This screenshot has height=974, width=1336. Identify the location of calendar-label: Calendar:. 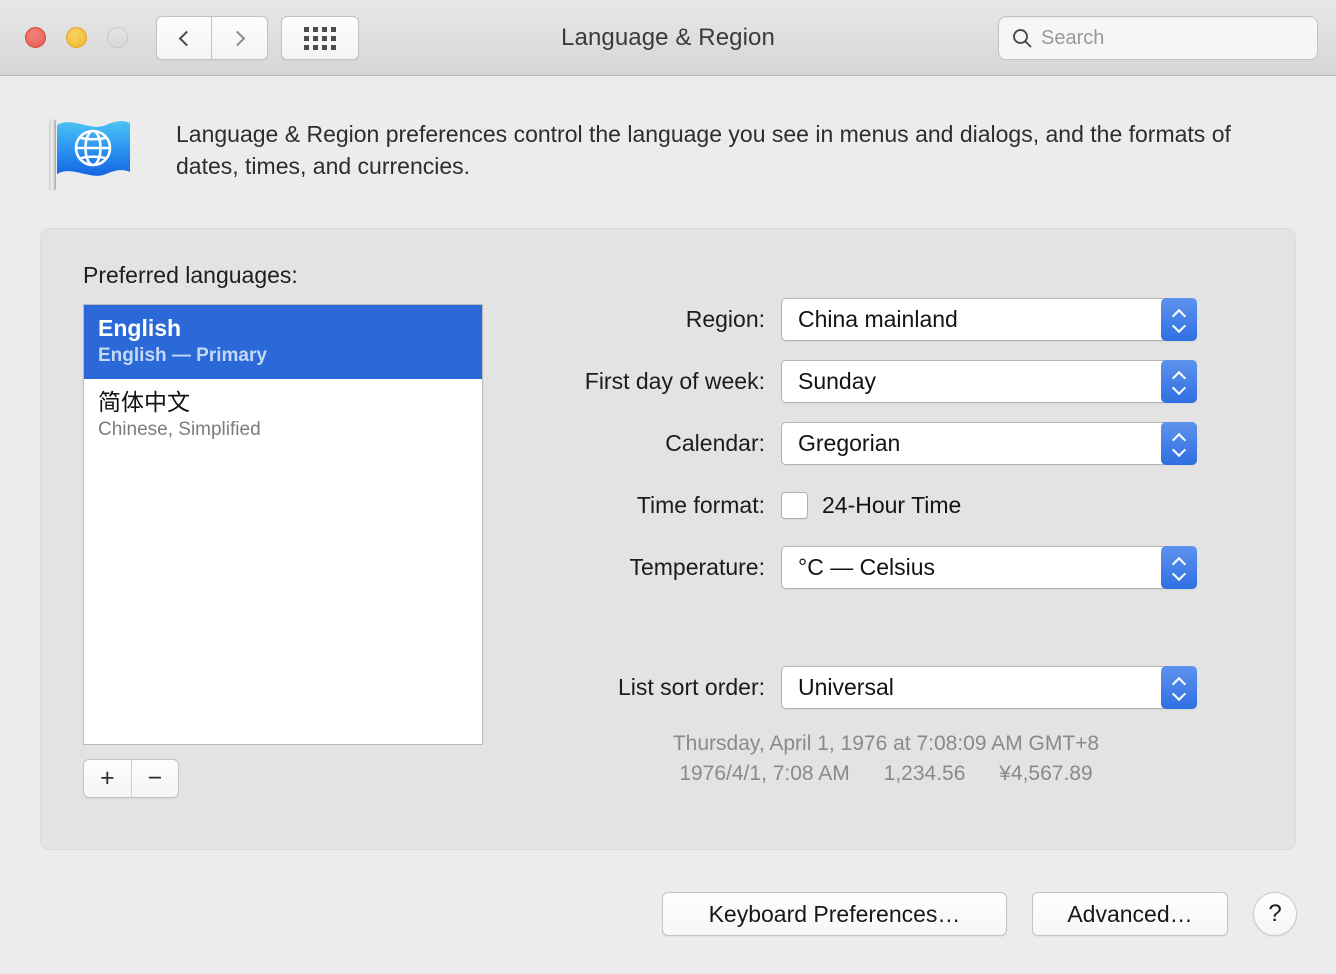
(715, 442).